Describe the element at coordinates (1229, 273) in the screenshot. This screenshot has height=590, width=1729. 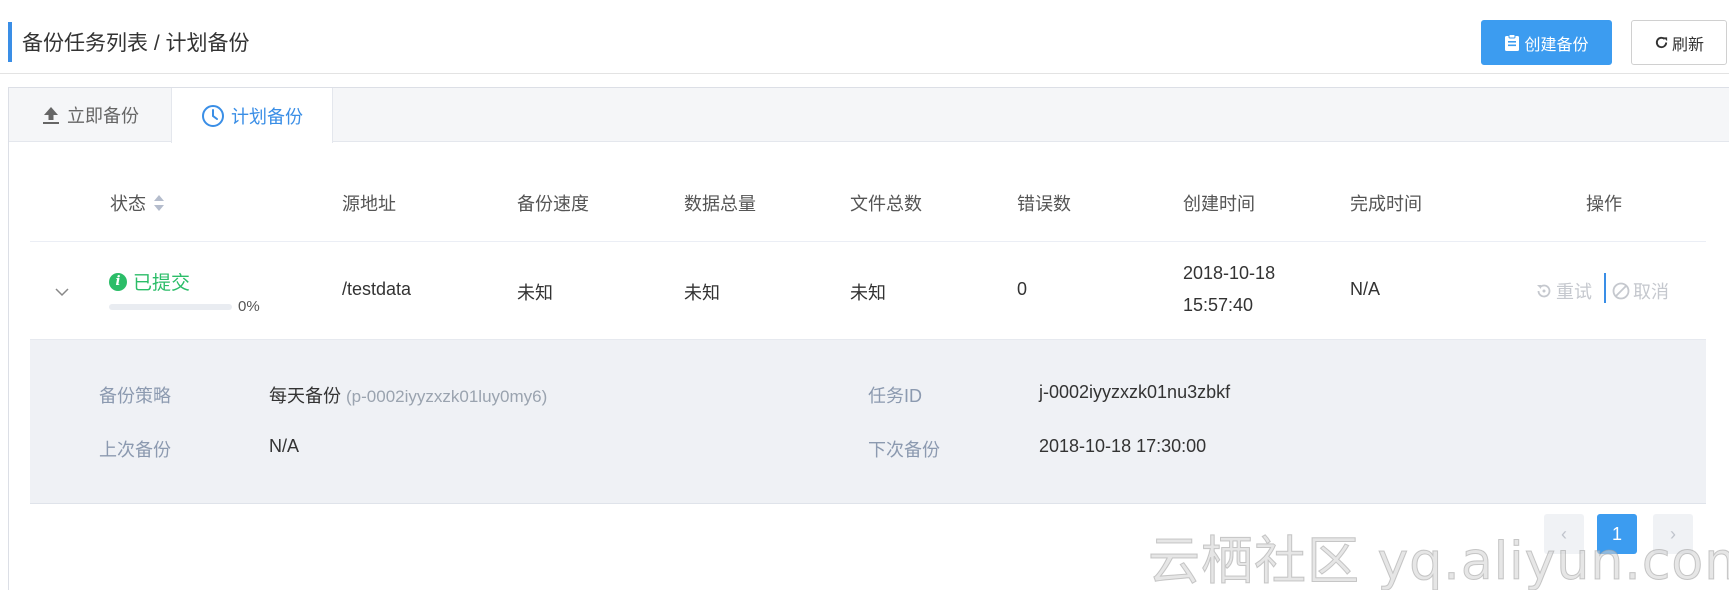
I see `created-date-cell: 2018-10-18` at that location.